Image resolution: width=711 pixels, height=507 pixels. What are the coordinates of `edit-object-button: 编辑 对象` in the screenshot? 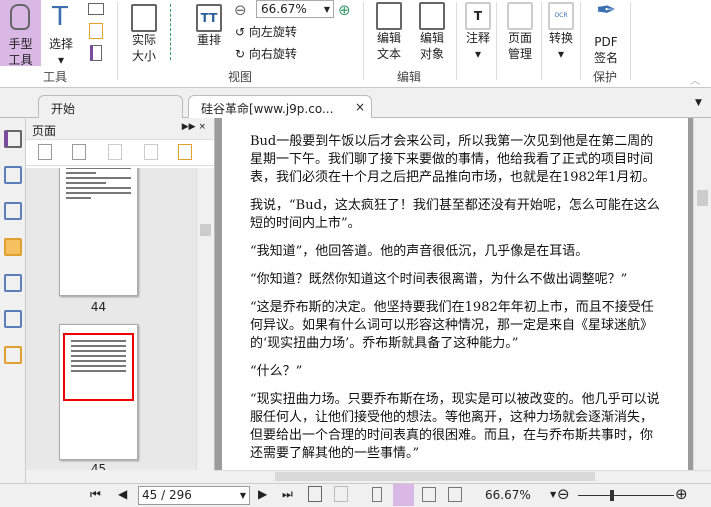 It's located at (432, 32).